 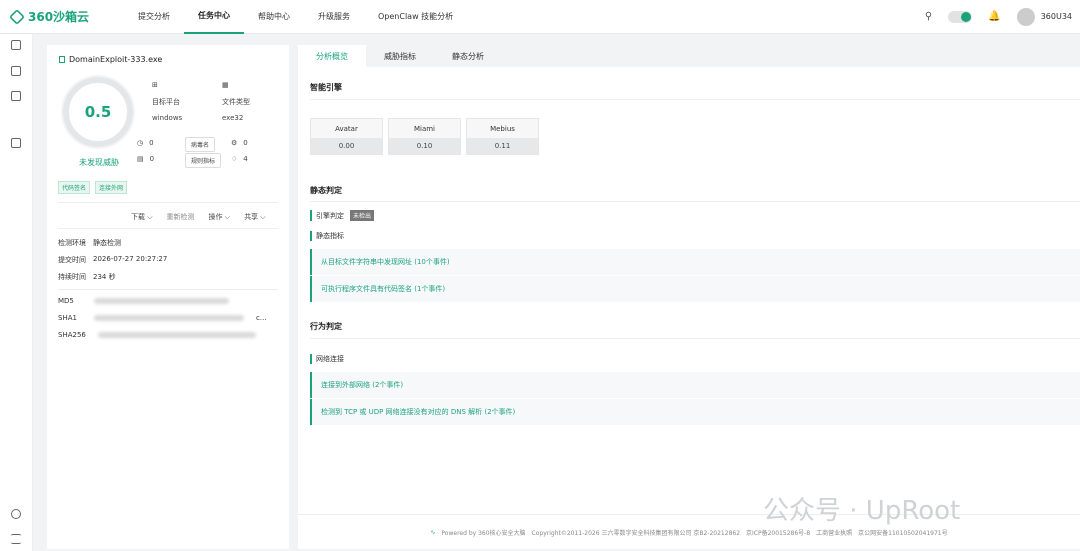 I want to click on submit-value: 2026-07-27 20:27:27, so click(x=130, y=259).